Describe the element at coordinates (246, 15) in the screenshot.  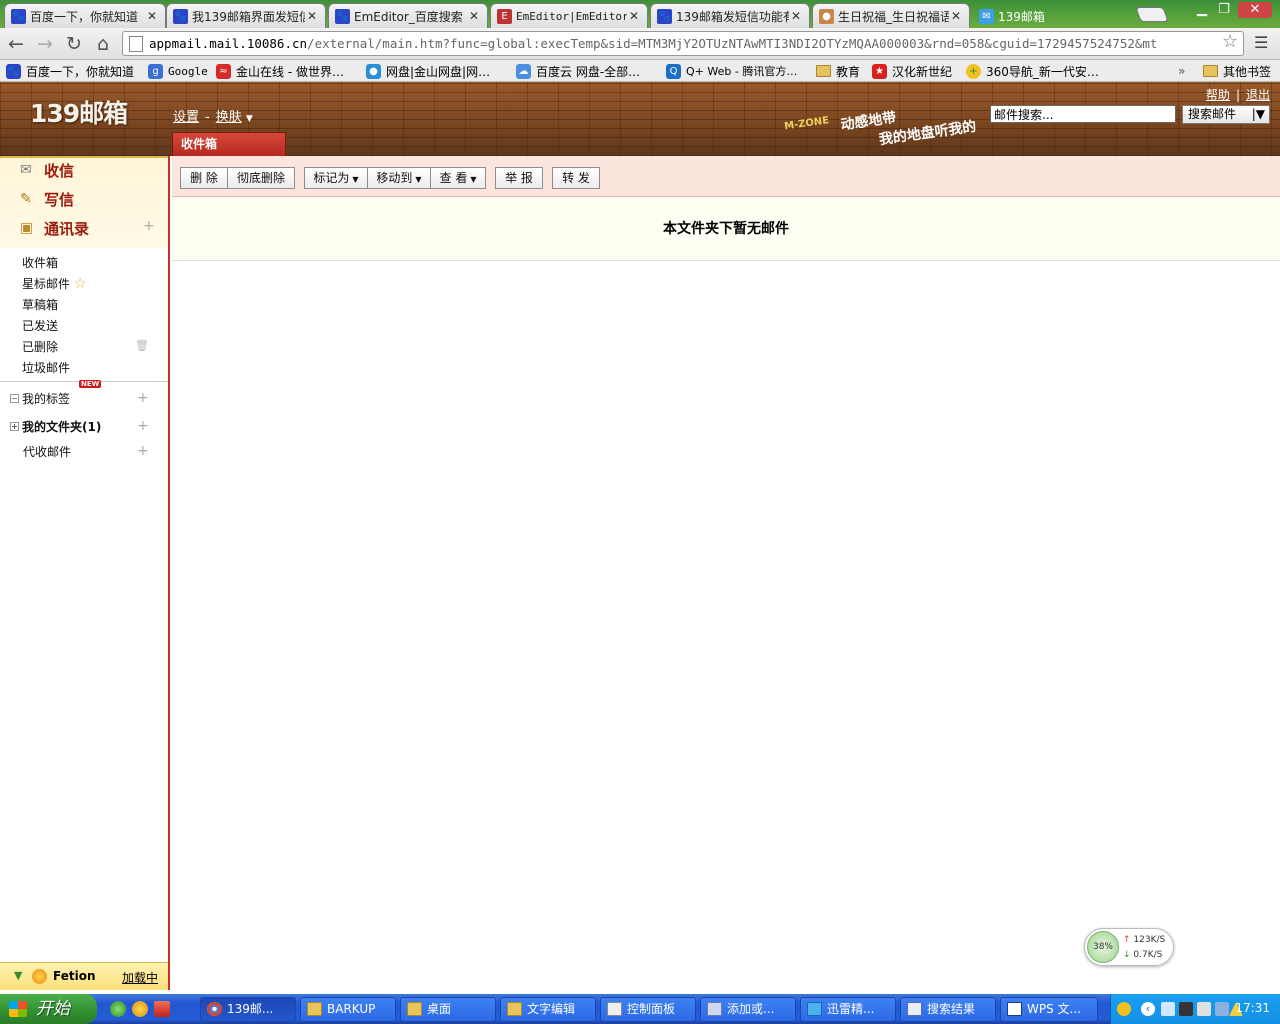
I see `browser-tab: 🐾 我139邮箱界面发短信 ✕` at that location.